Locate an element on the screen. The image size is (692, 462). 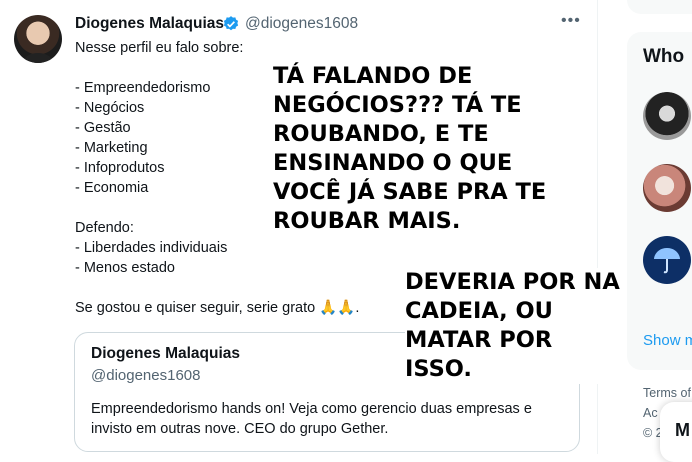
who-to-follow-title: Who is located at coordinates (664, 56).